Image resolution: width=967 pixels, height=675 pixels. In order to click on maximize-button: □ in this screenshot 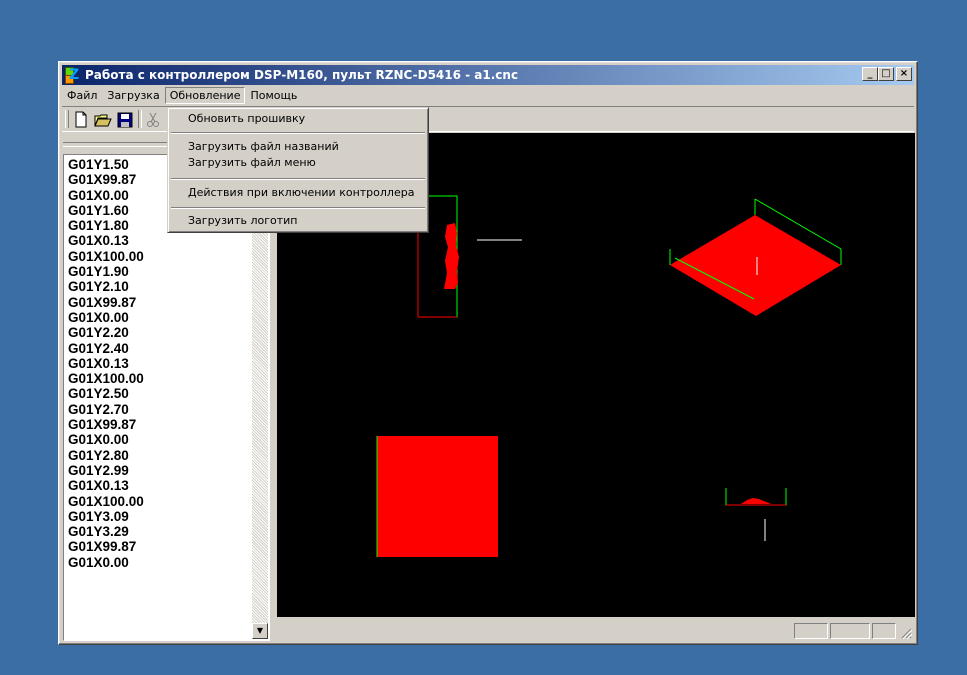, I will do `click(886, 74)`.